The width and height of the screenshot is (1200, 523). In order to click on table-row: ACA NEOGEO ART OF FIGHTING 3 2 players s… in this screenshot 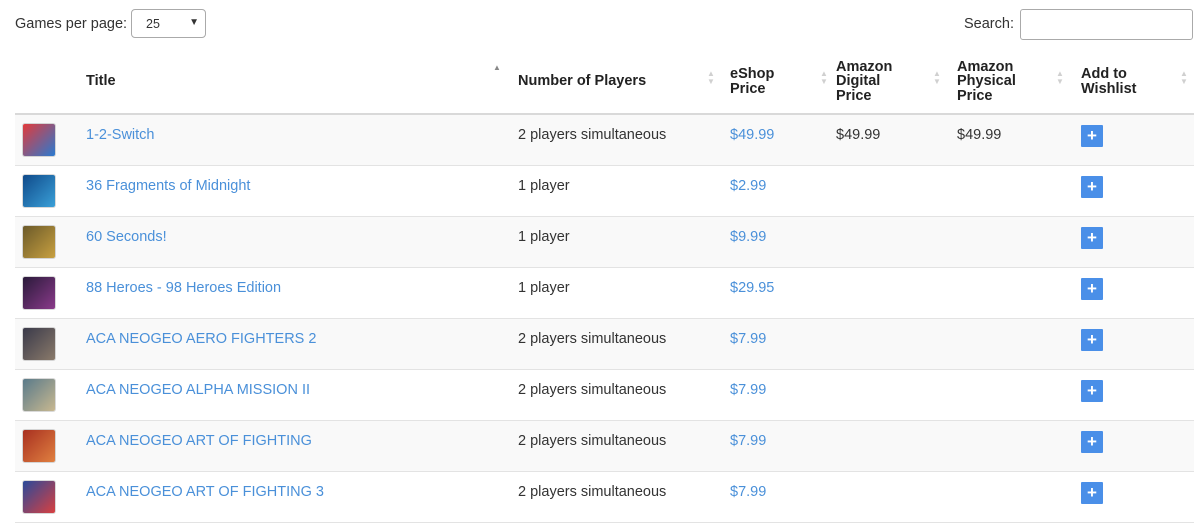, I will do `click(604, 497)`.